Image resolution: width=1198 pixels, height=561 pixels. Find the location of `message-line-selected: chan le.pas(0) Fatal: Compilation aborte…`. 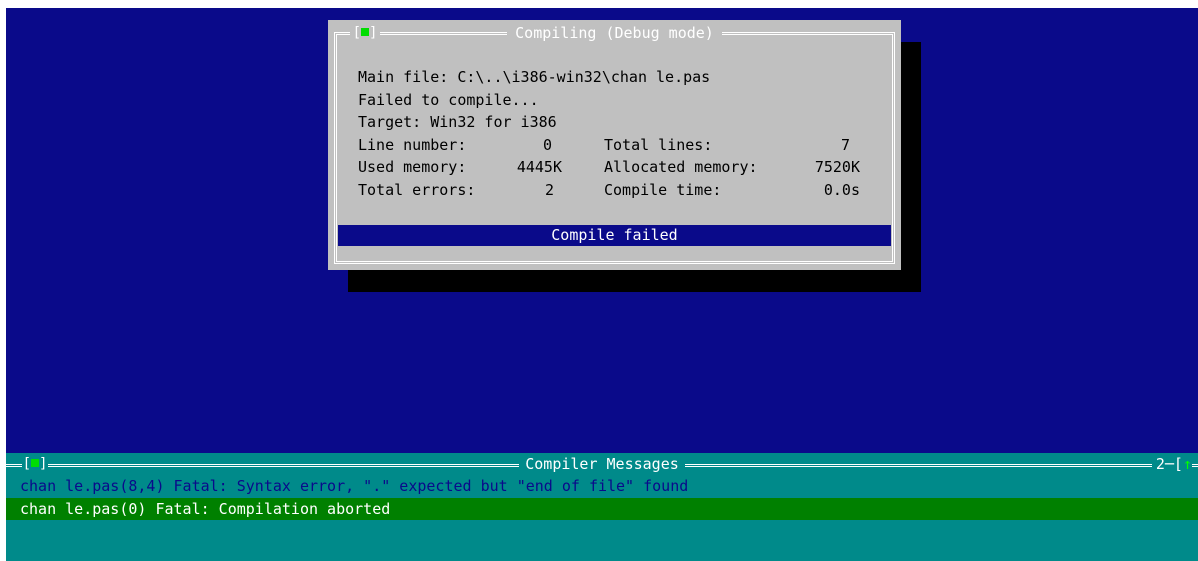

message-line-selected: chan le.pas(0) Fatal: Compilation aborte… is located at coordinates (602, 509).